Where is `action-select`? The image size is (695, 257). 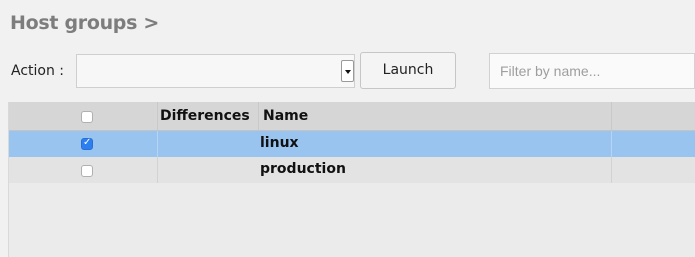 action-select is located at coordinates (215, 71).